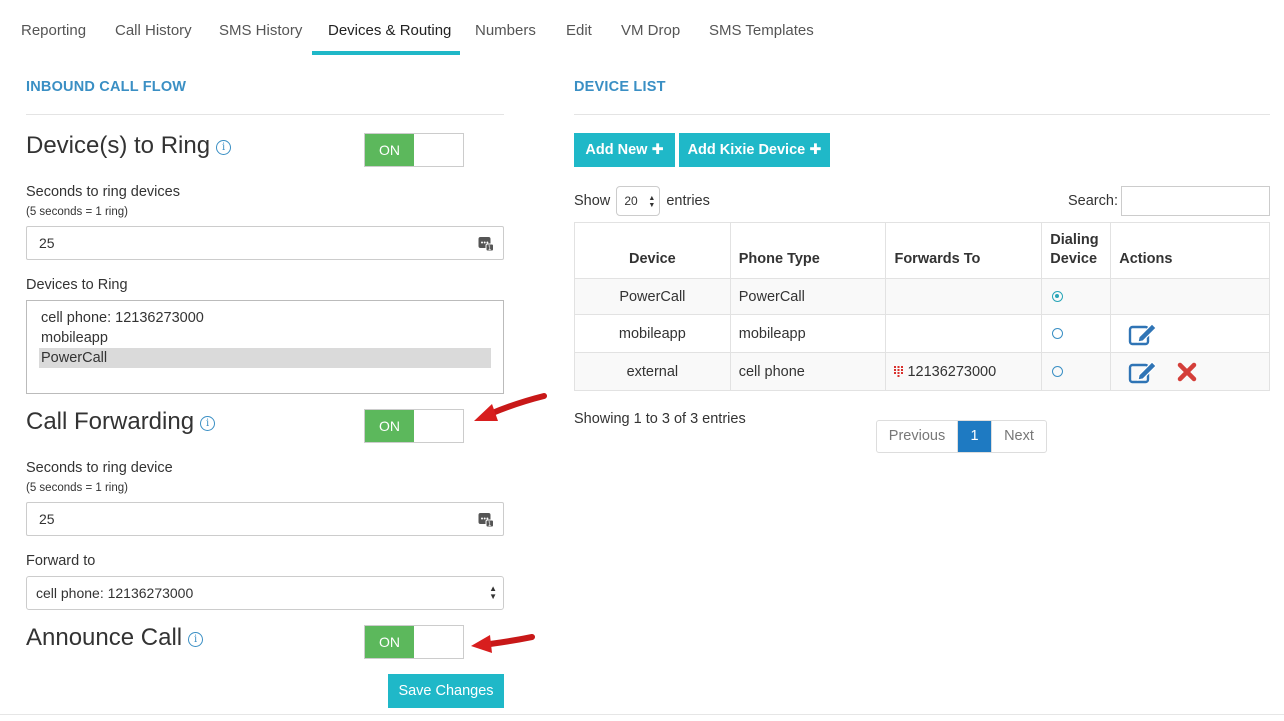  I want to click on forward-to-label: Forward to, so click(61, 561).